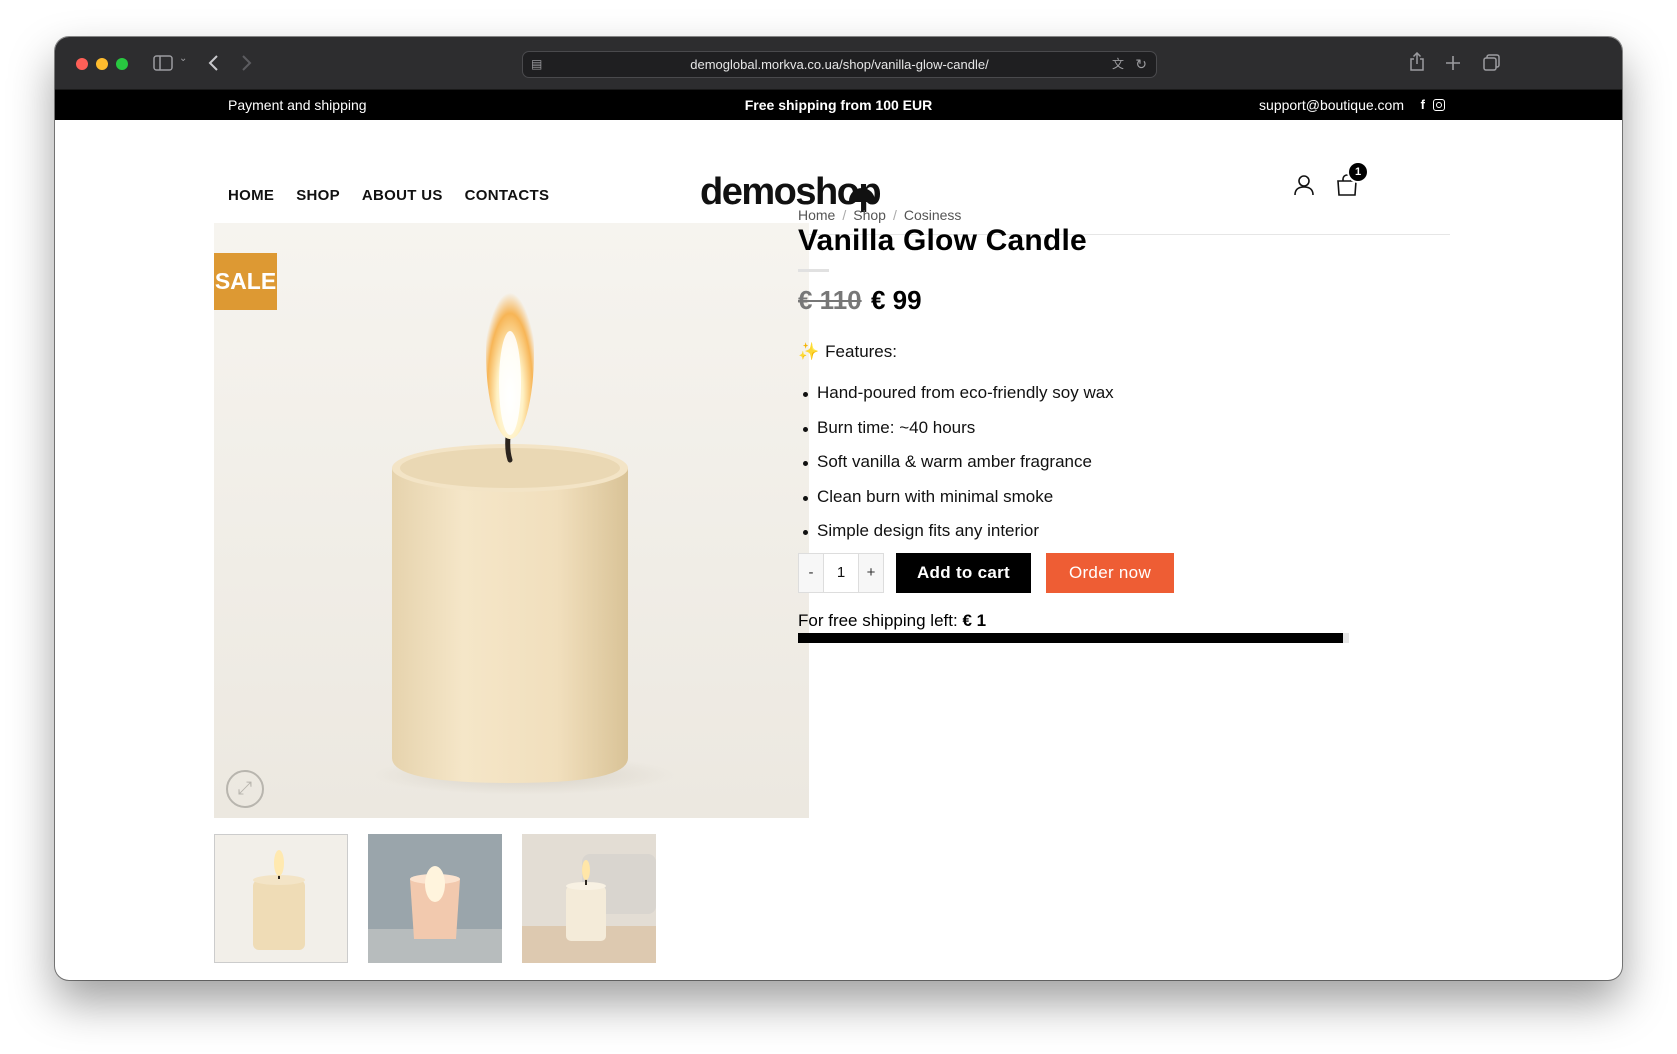 The width and height of the screenshot is (1677, 1054). I want to click on qty-increase-button: +, so click(871, 573).